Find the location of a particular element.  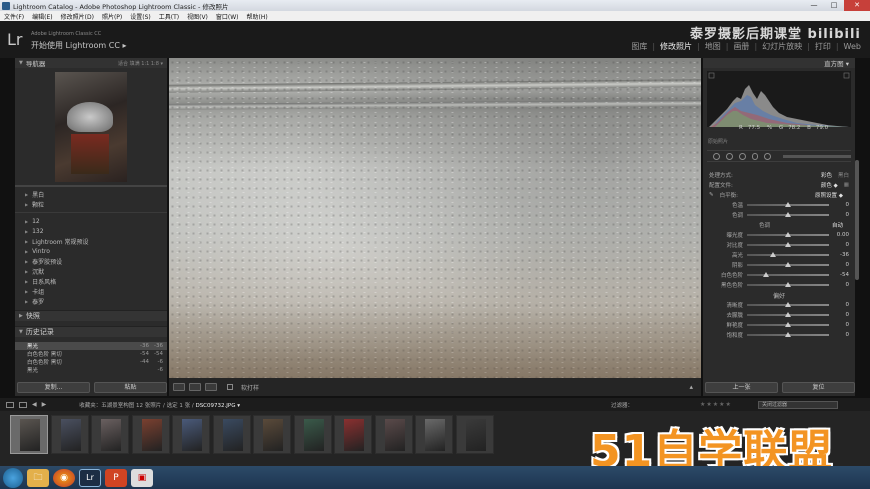

original-photo-toggle: 原始照片 is located at coordinates (718, 141).